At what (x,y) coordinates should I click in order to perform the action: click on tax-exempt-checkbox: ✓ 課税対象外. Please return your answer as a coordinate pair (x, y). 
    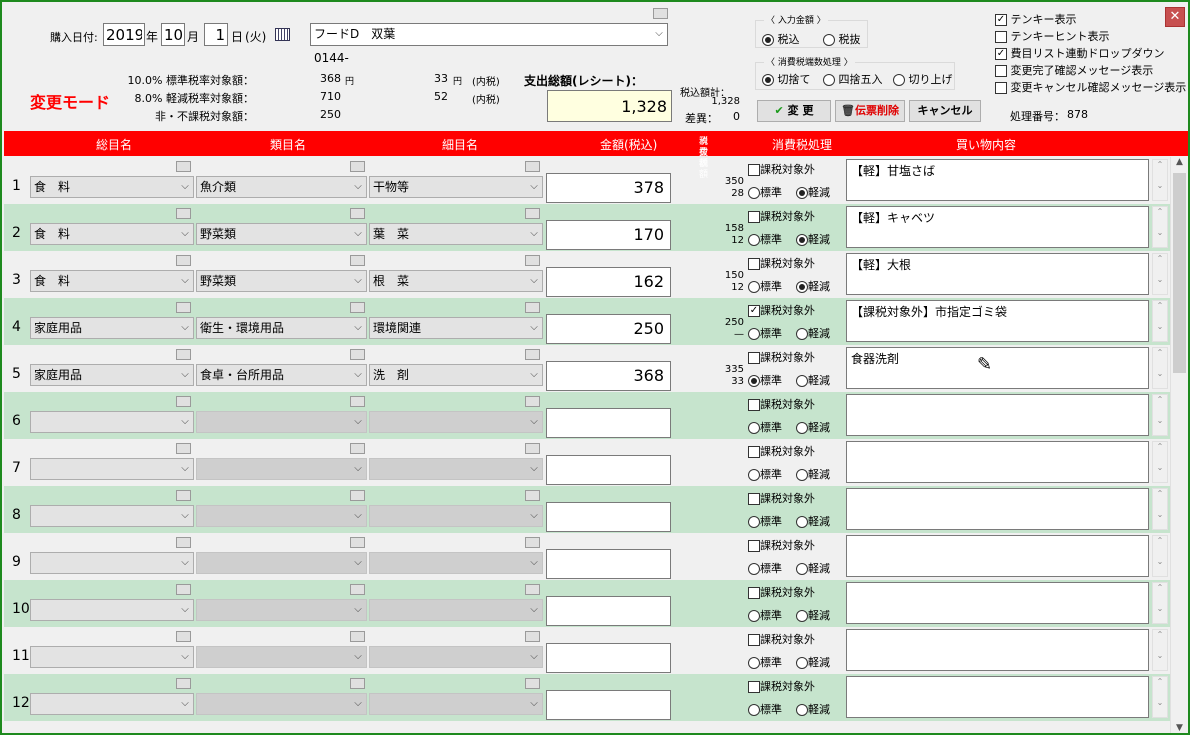
    Looking at the image, I should click on (781, 310).